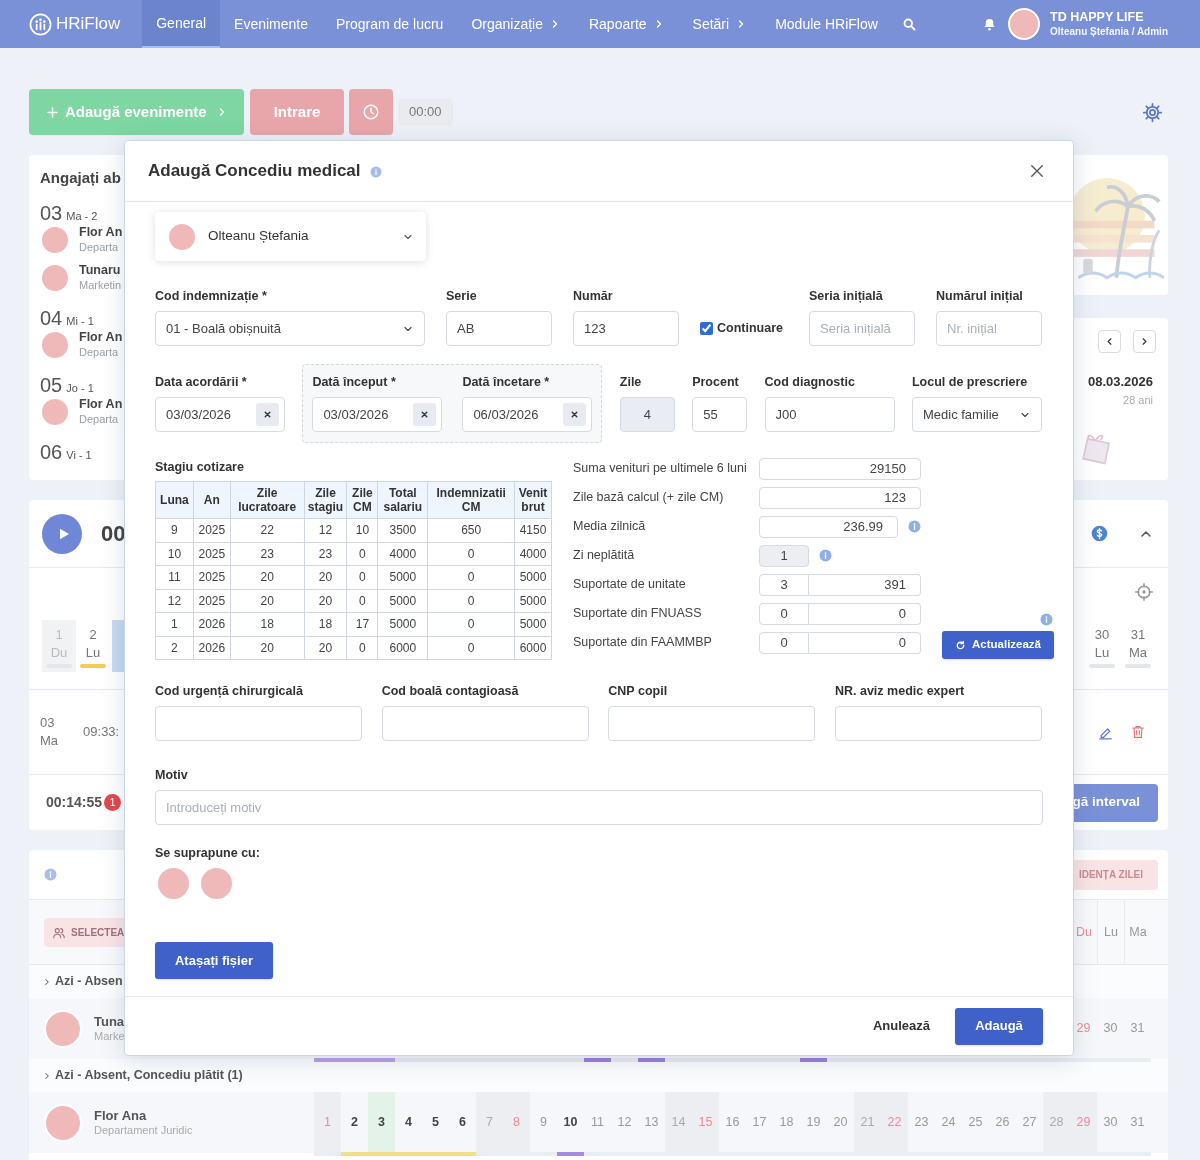  I want to click on update-button: Actualizează, so click(998, 645).